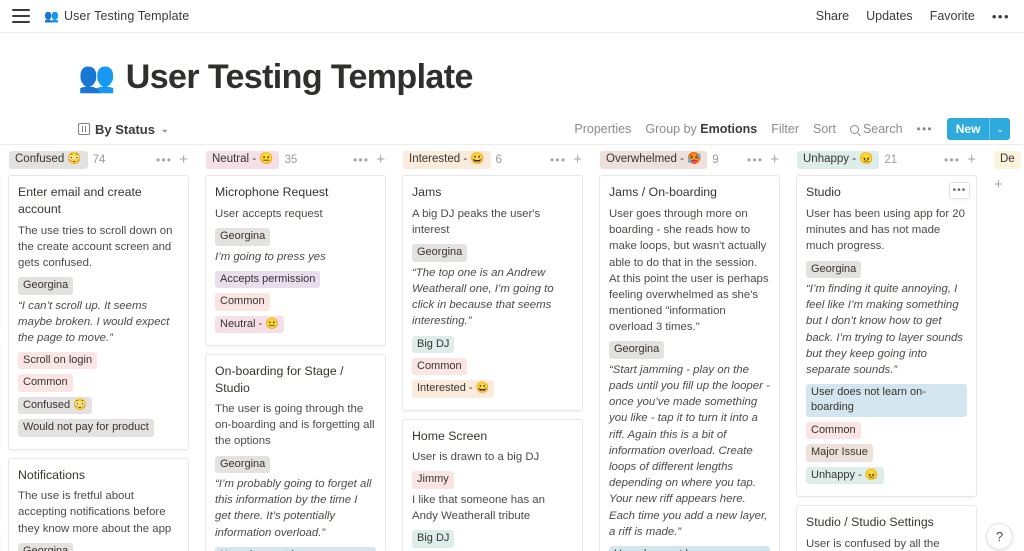 The width and height of the screenshot is (1024, 551). I want to click on column-chip: Unhappy - 😠, so click(838, 160).